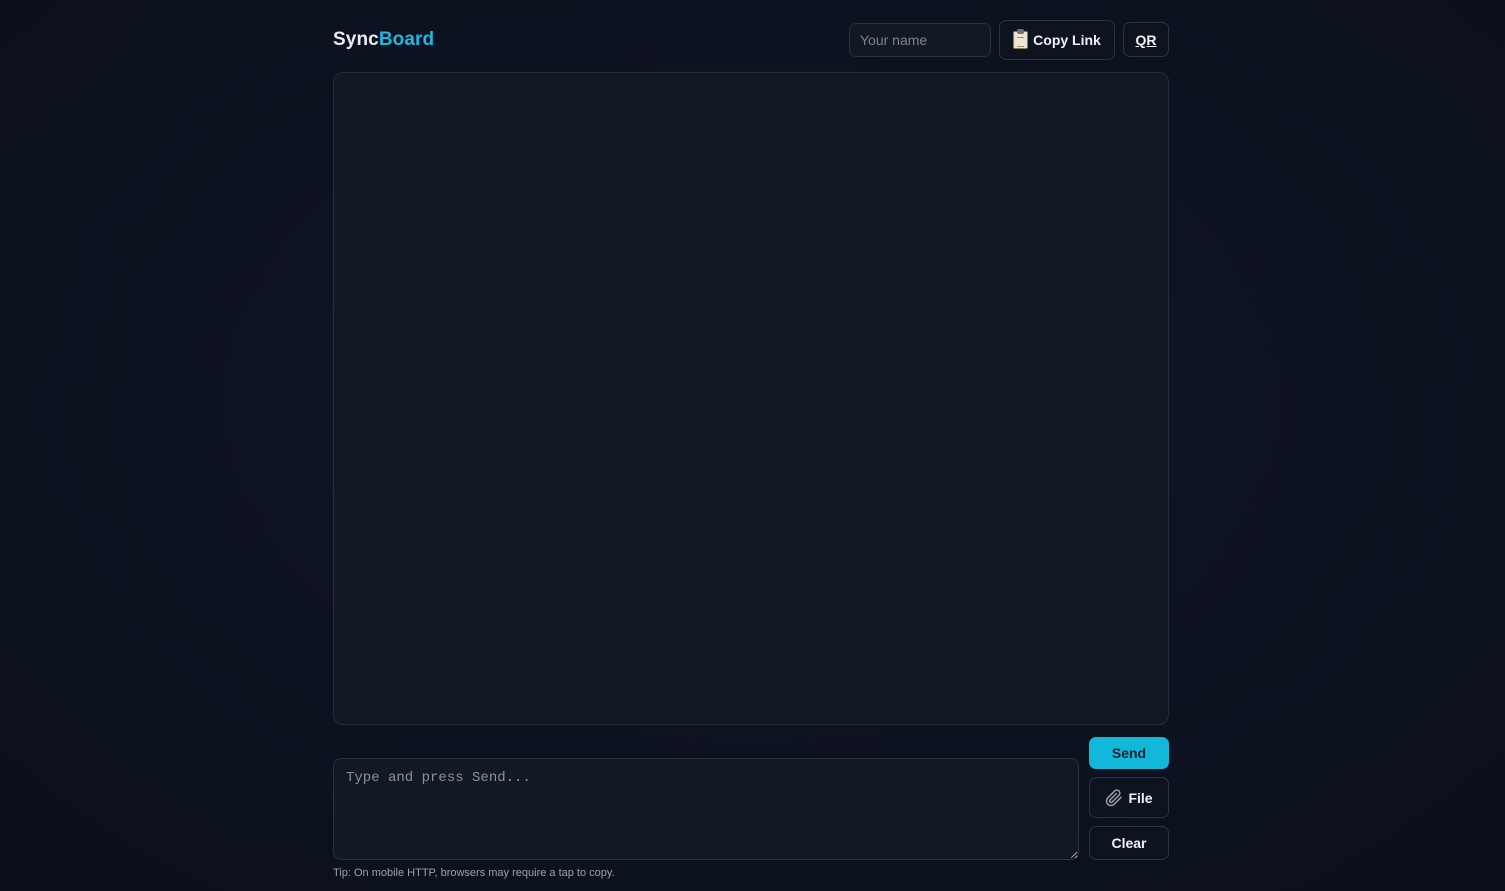 The image size is (1505, 891). What do you see at coordinates (1021, 39) in the screenshot?
I see `clipboard-icon` at bounding box center [1021, 39].